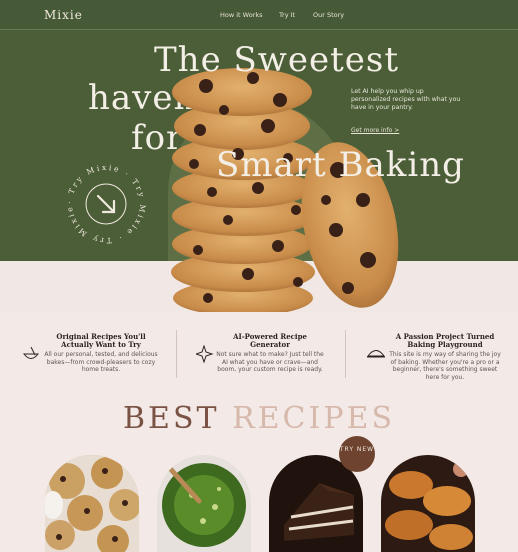 The width and height of the screenshot is (518, 552). I want to click on recipe-card-cookies, so click(92, 503).